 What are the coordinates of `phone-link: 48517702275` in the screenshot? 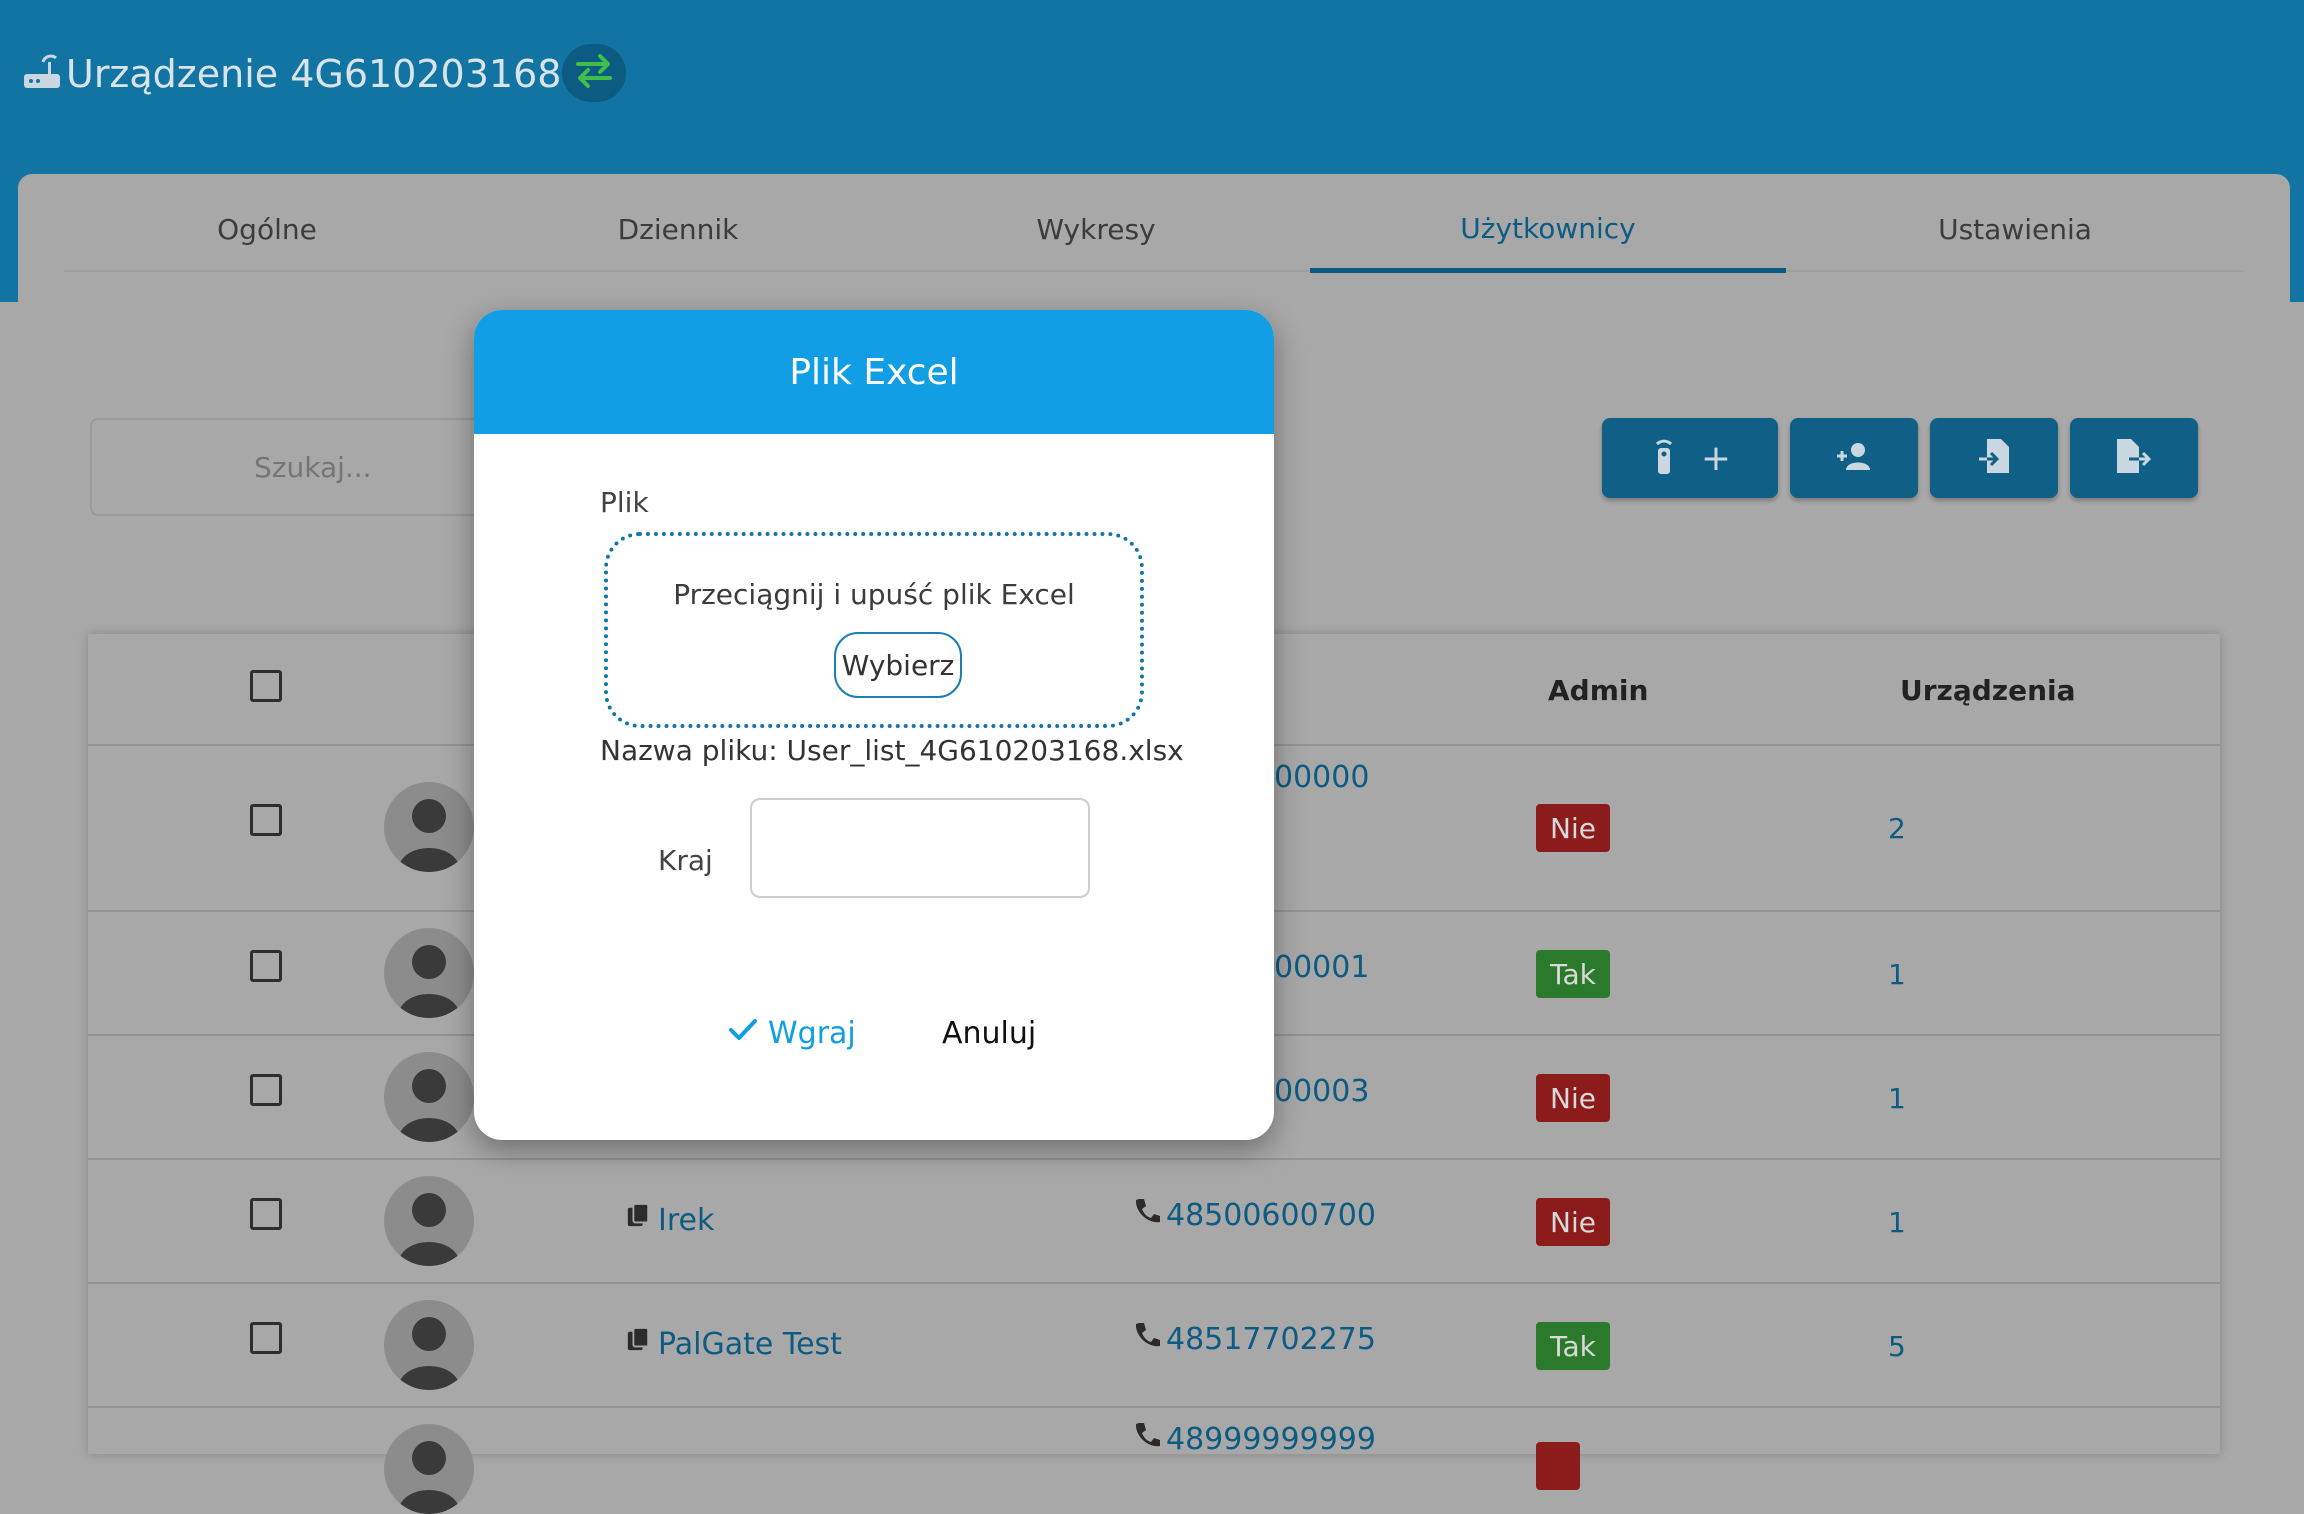 It's located at (1254, 1339).